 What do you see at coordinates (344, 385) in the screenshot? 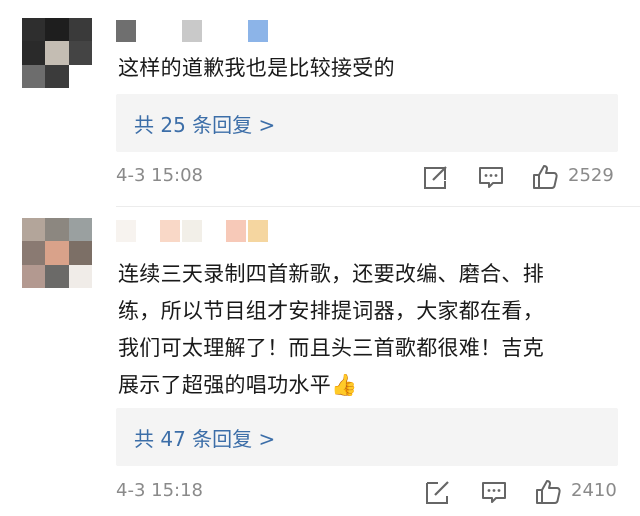
I see `thumbs-up-emoji: 👍` at bounding box center [344, 385].